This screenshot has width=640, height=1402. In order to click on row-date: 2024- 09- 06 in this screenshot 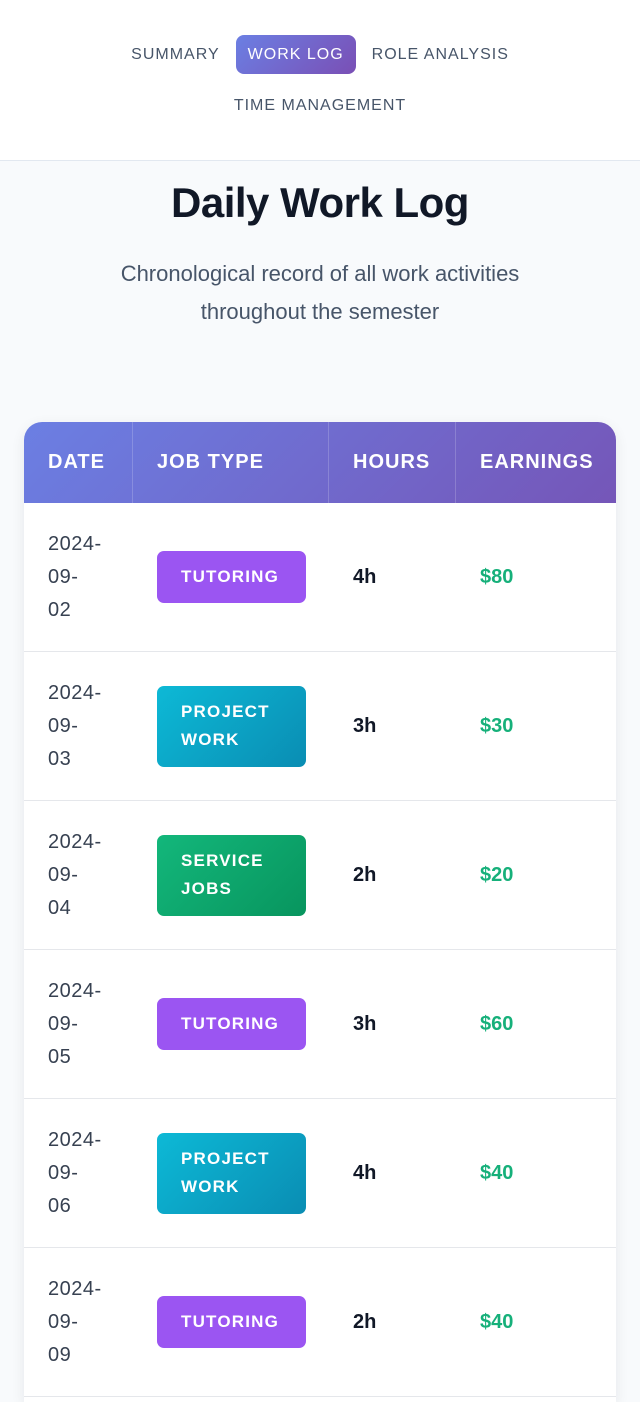, I will do `click(75, 1172)`.